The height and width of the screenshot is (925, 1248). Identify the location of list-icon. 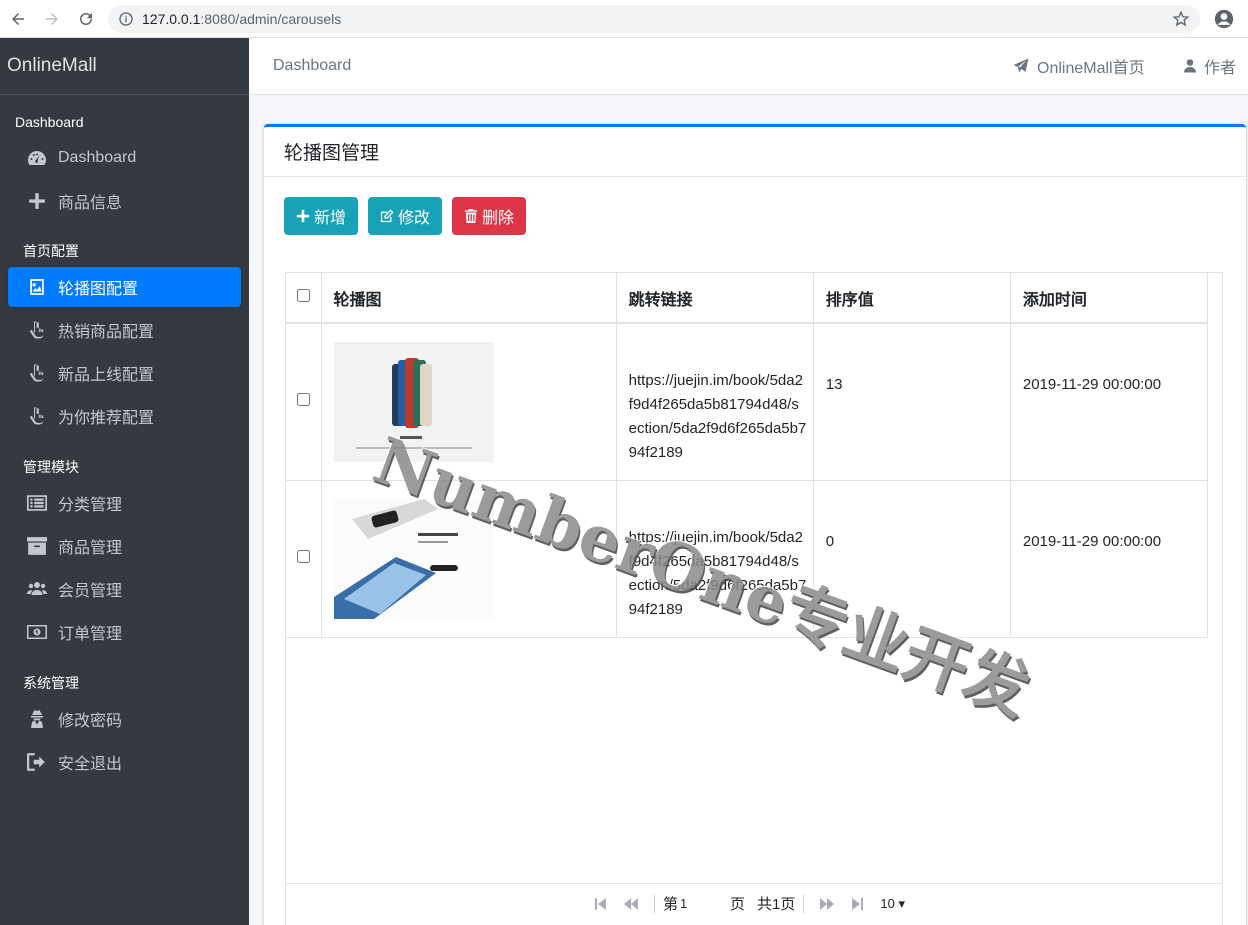
(37, 503).